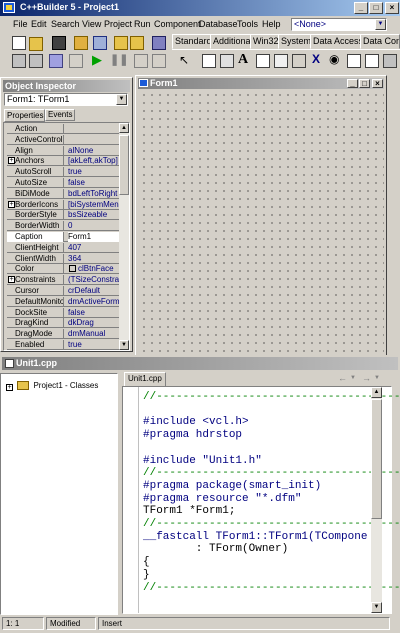 This screenshot has width=400, height=633. Describe the element at coordinates (376, 392) in the screenshot. I see `scroll-up-icon: ▲` at that location.